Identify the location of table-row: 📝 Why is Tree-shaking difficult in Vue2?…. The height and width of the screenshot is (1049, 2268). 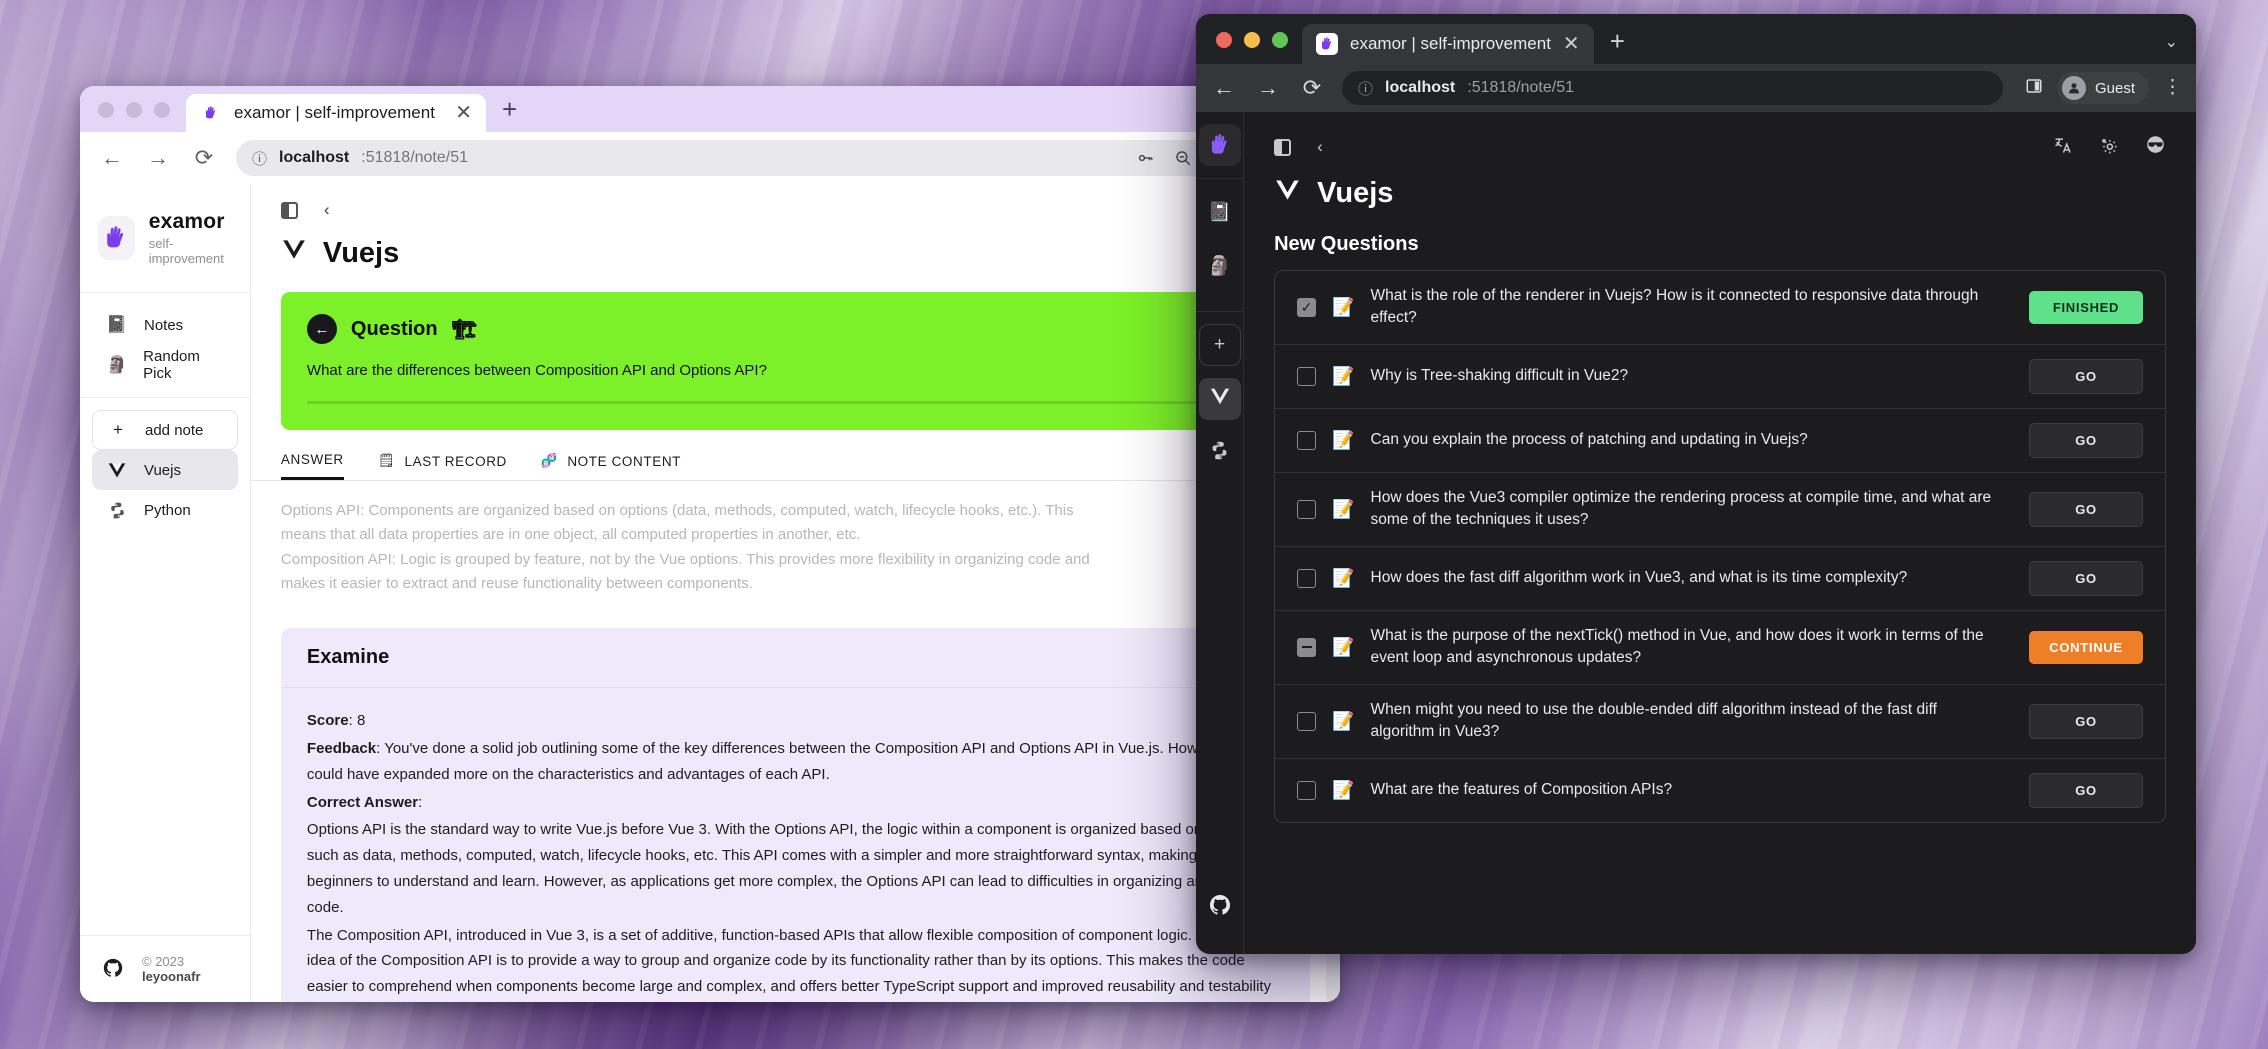
(1720, 377).